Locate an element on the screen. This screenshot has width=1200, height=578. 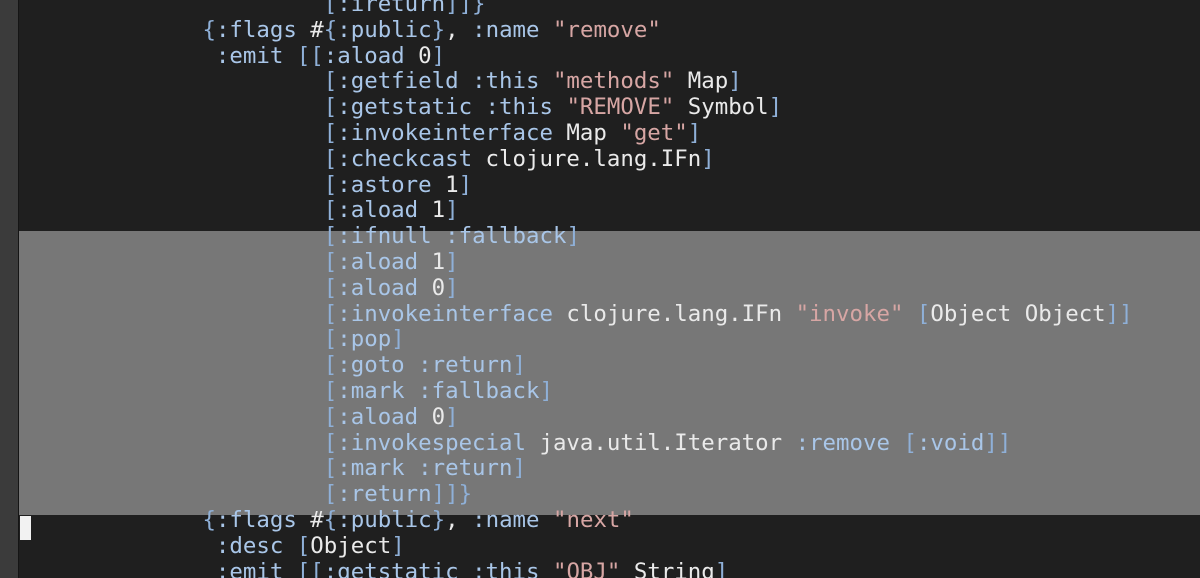
keyword-token: :return is located at coordinates (465, 468).